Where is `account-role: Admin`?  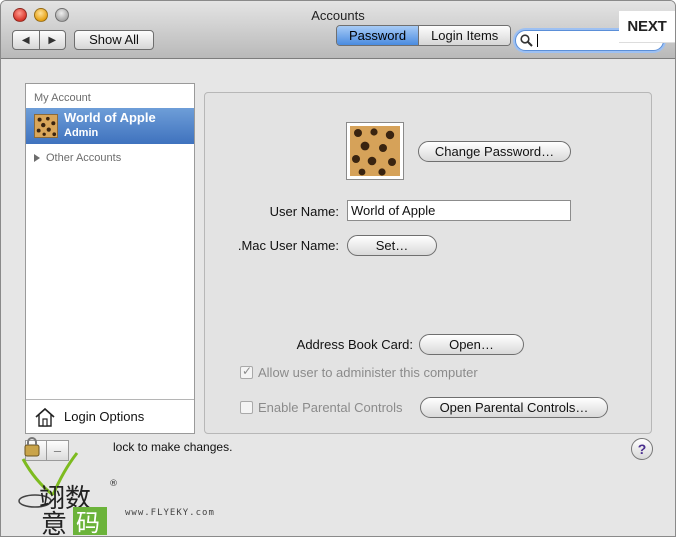
account-role: Admin is located at coordinates (81, 133).